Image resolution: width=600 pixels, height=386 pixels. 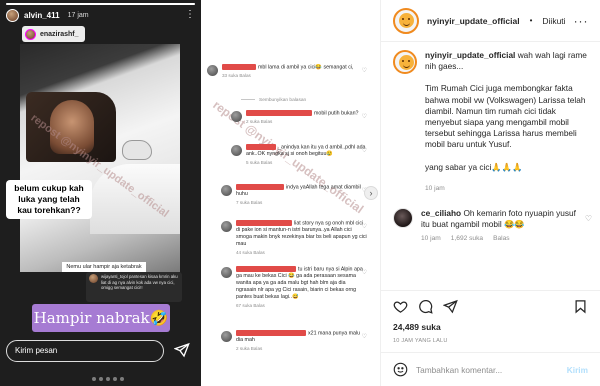 What do you see at coordinates (42, 15) in the screenshot?
I see `story-username: alvin_411` at bounding box center [42, 15].